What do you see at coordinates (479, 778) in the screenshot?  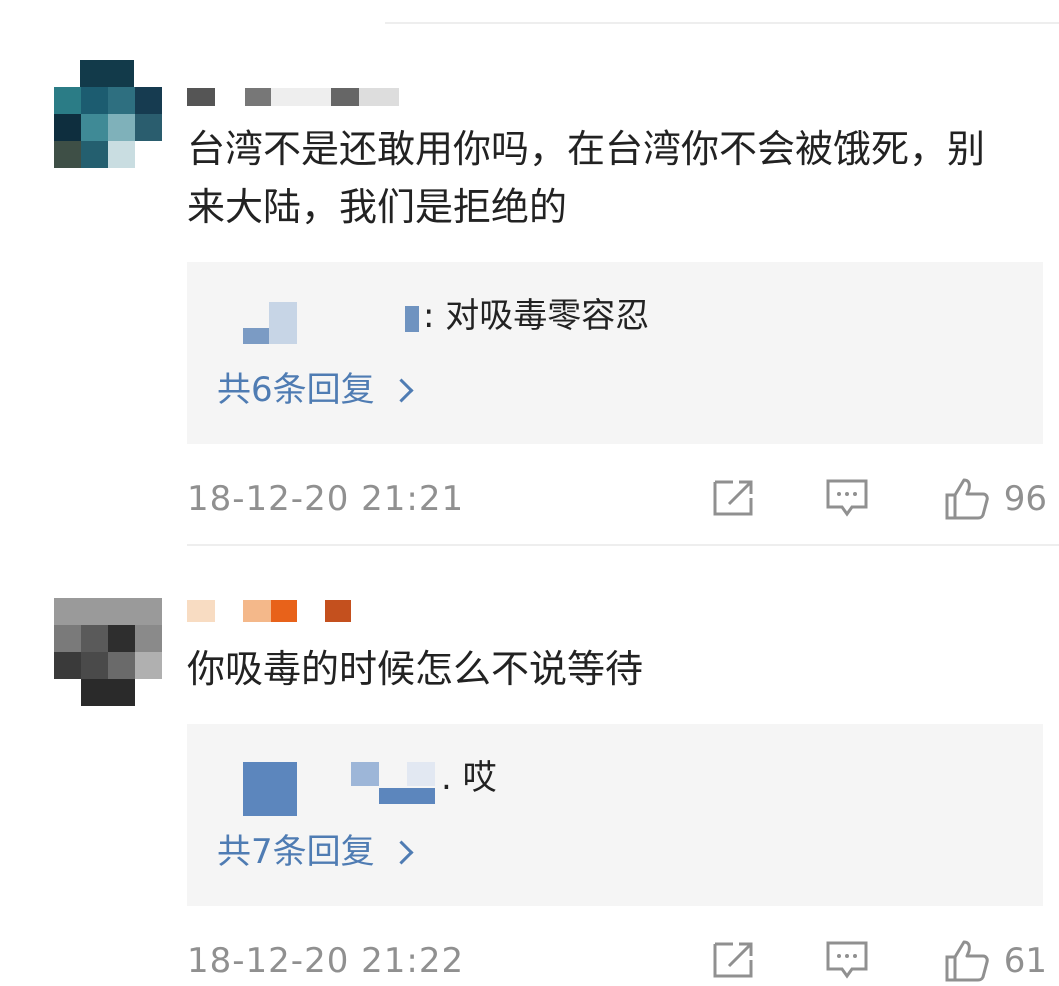 I see `reply-preview-content: 哎` at bounding box center [479, 778].